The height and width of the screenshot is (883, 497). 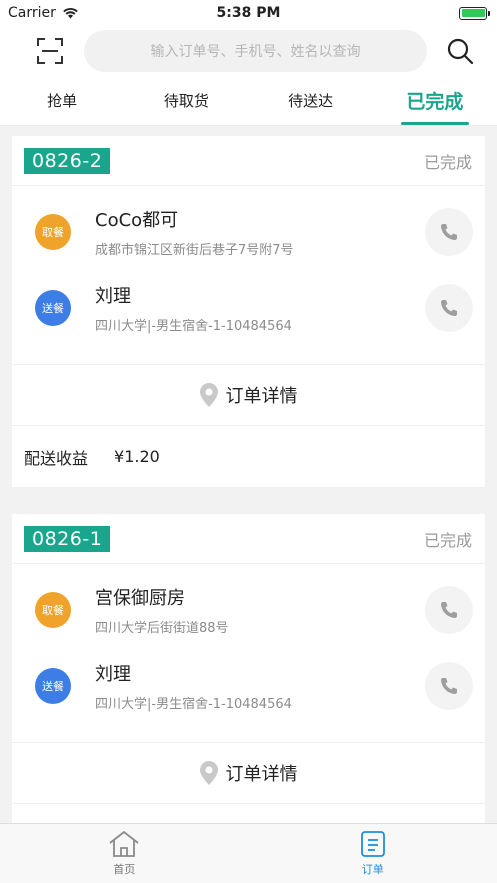 I want to click on order-status-tabs: 抢单 待取货 待送达 已完成, so click(x=248, y=101).